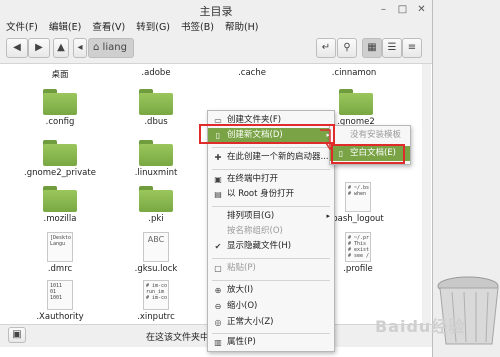 The image size is (500, 357). I want to click on location-toggle-button: ↵, so click(326, 48).